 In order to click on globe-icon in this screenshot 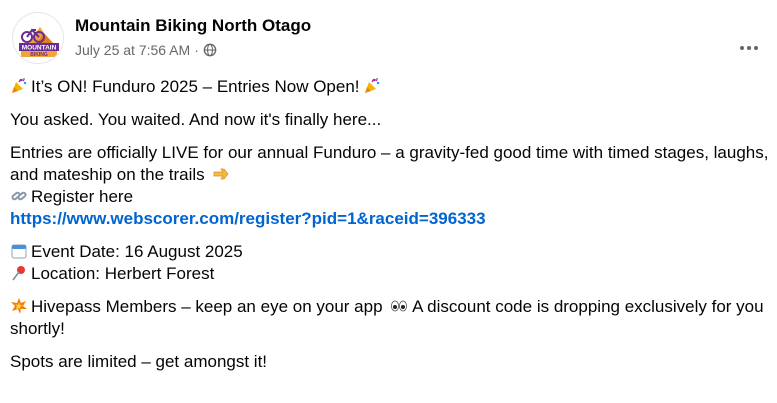, I will do `click(210, 50)`.